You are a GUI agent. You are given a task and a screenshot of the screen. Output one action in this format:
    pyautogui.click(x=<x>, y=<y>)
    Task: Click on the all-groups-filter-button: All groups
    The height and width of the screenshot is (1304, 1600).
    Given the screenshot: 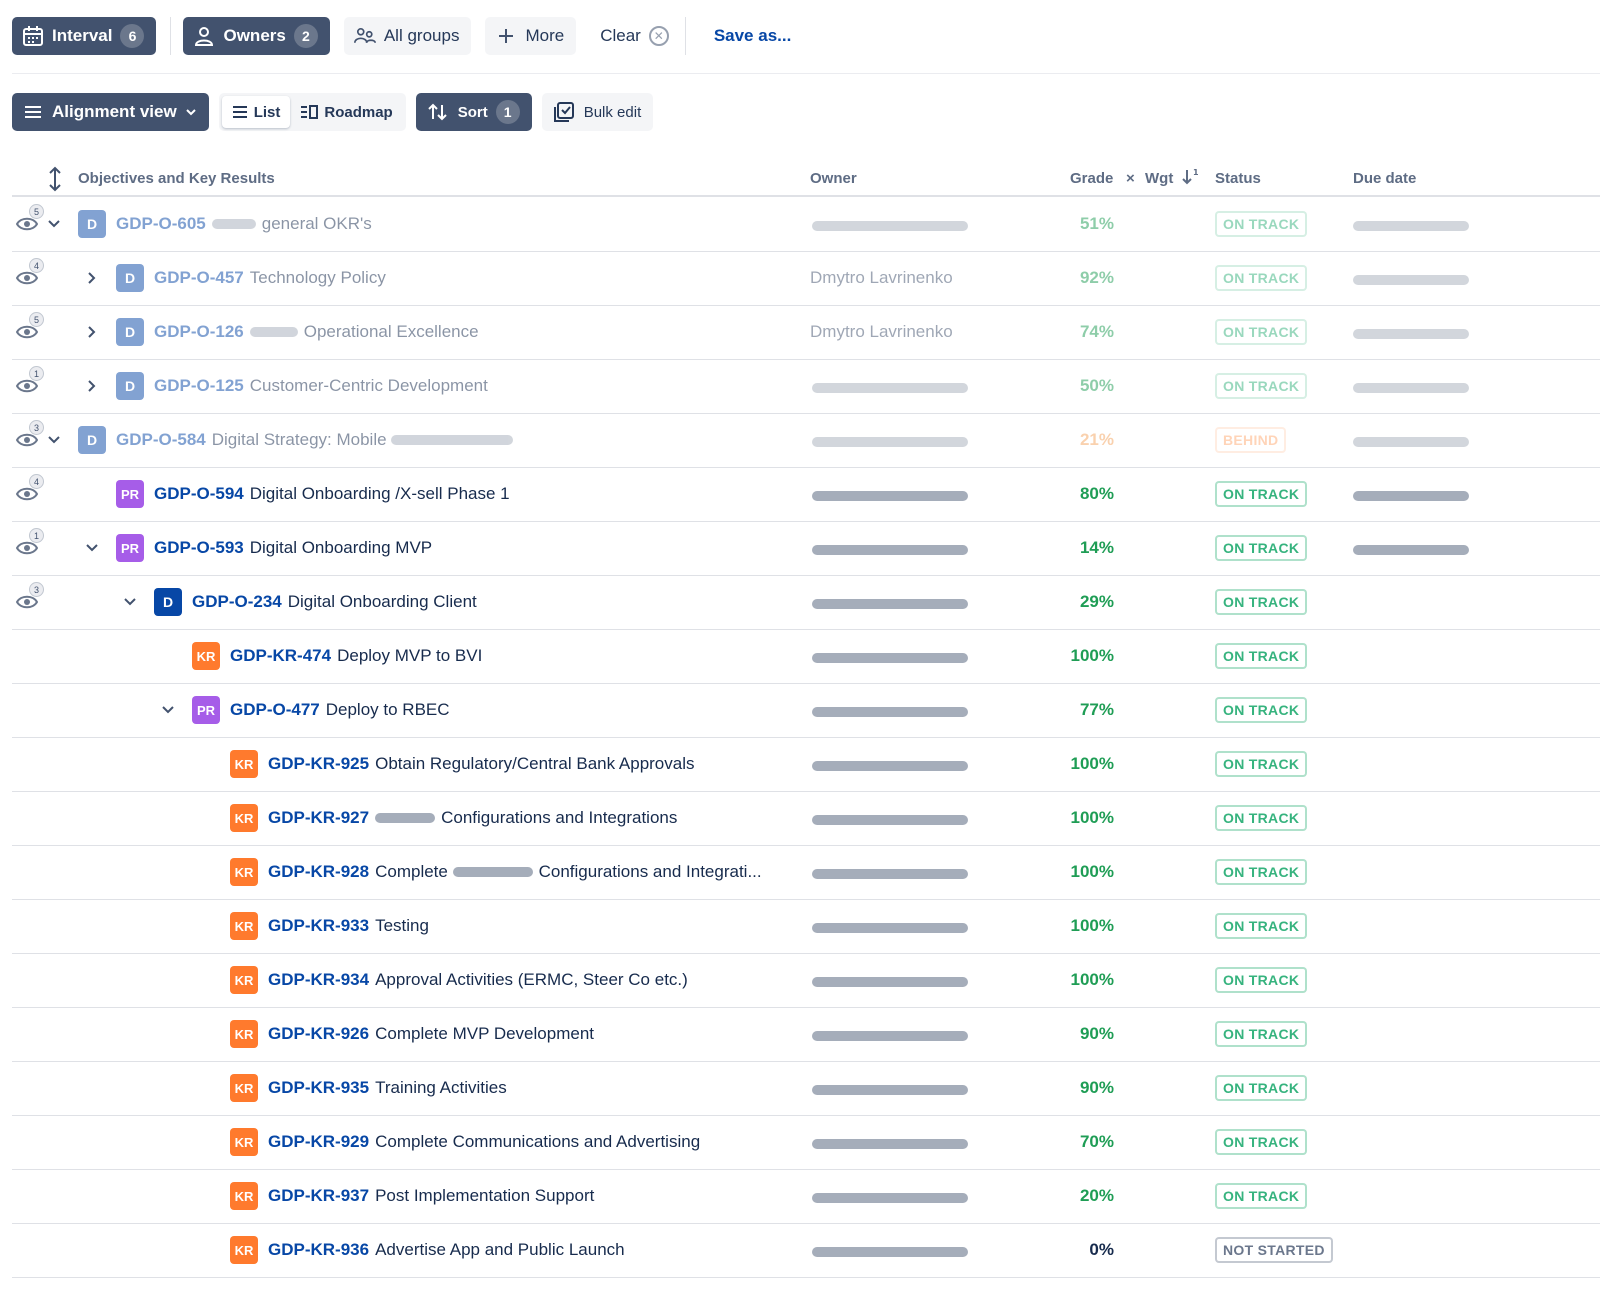 What is the action you would take?
    pyautogui.click(x=407, y=36)
    